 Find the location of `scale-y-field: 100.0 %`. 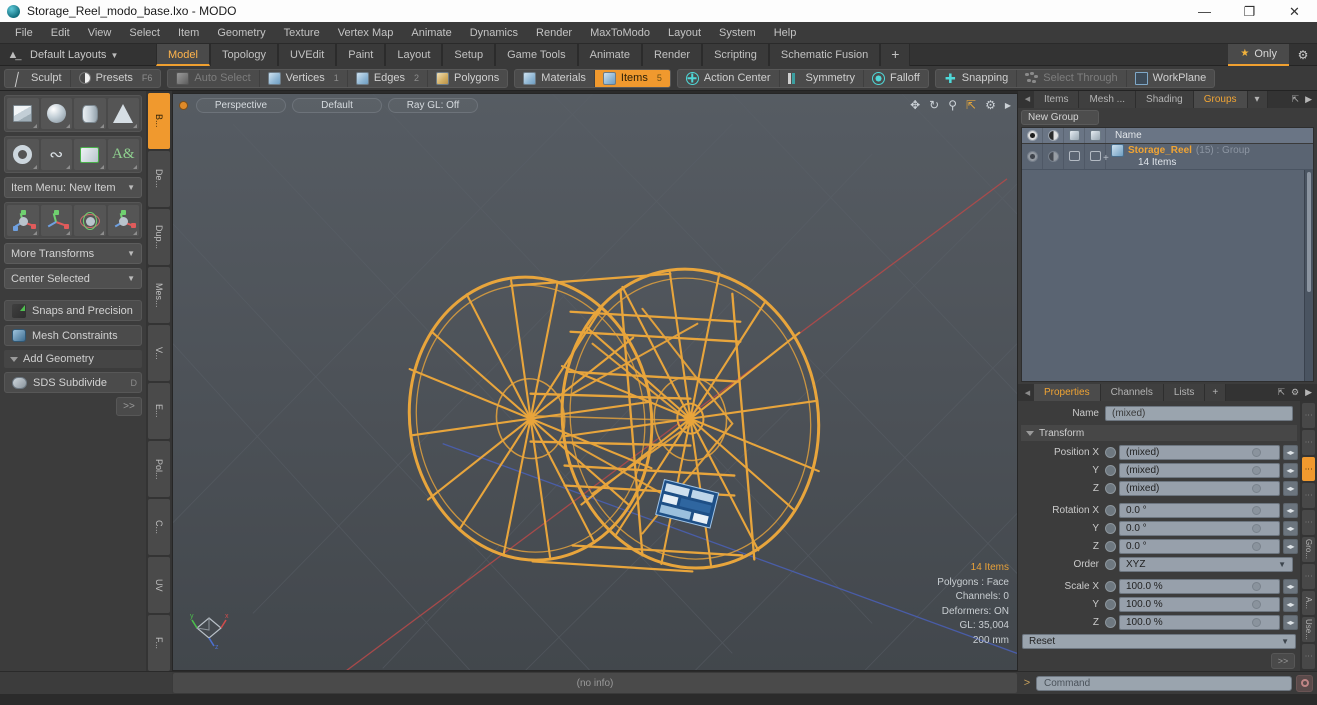

scale-y-field: 100.0 % is located at coordinates (1199, 604).